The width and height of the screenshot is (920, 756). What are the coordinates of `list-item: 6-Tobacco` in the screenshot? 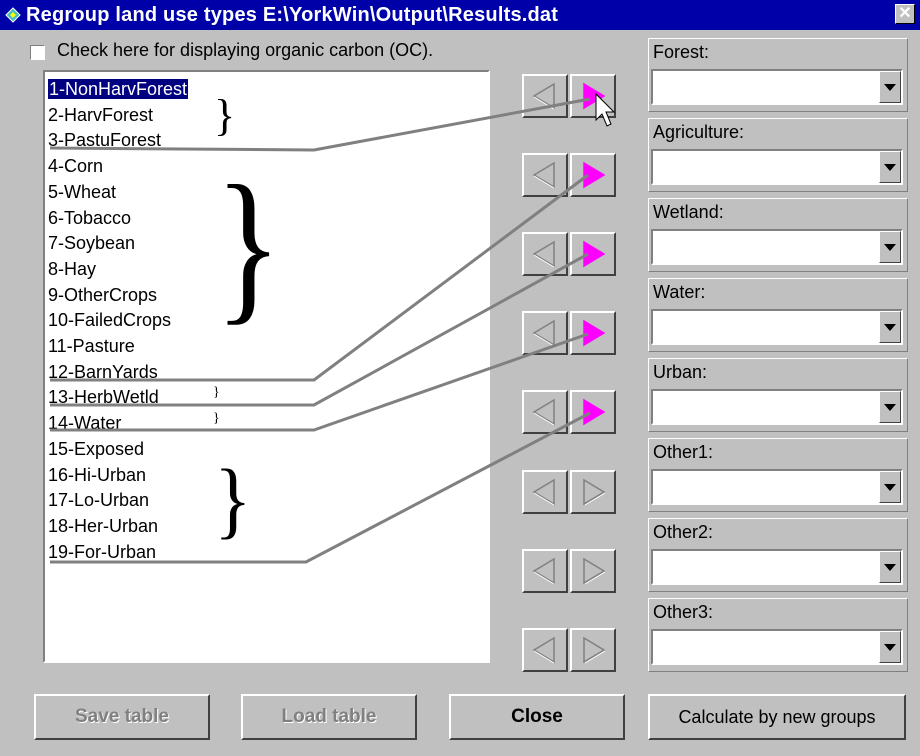 It's located at (89, 218).